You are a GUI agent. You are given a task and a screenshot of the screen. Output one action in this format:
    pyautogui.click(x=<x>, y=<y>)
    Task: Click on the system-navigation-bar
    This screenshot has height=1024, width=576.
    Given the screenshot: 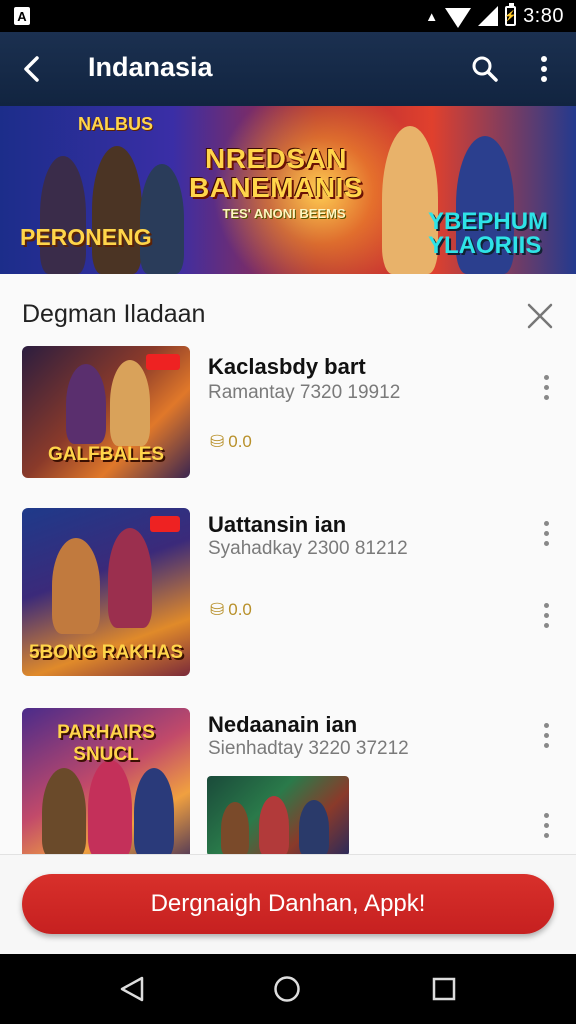 What is the action you would take?
    pyautogui.click(x=288, y=989)
    